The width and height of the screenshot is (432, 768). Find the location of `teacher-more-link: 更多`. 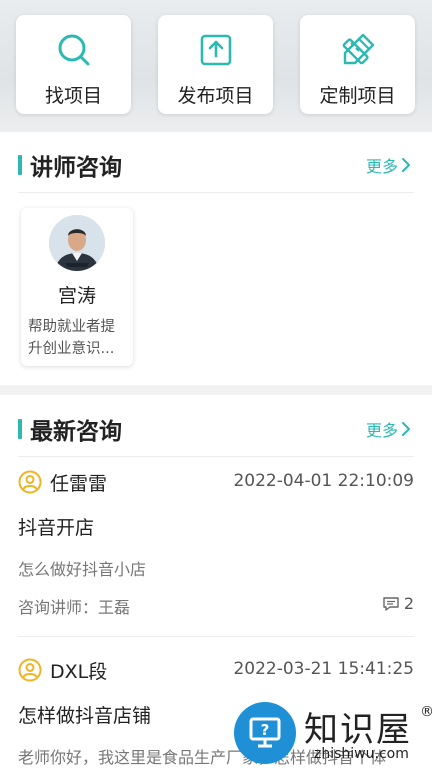

teacher-more-link: 更多 is located at coordinates (389, 165).